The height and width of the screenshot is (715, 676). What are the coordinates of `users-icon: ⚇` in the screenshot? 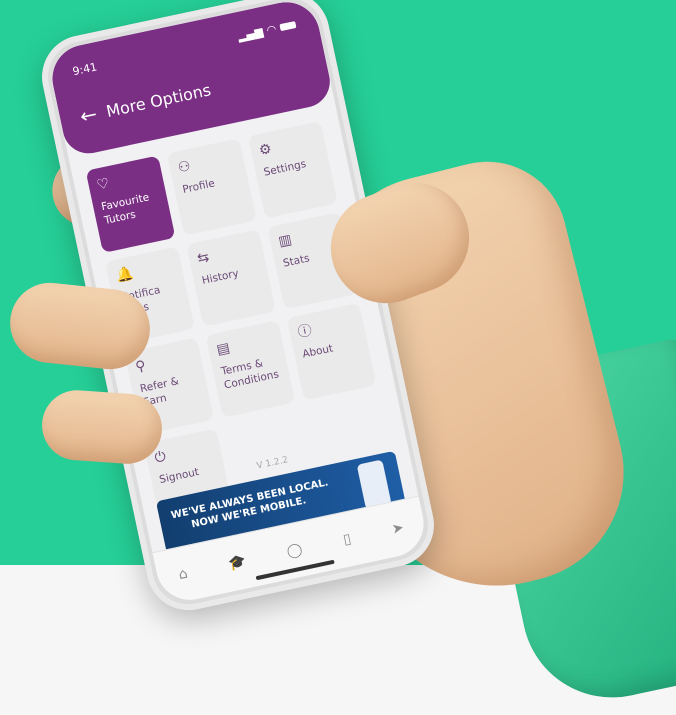 It's located at (184, 167).